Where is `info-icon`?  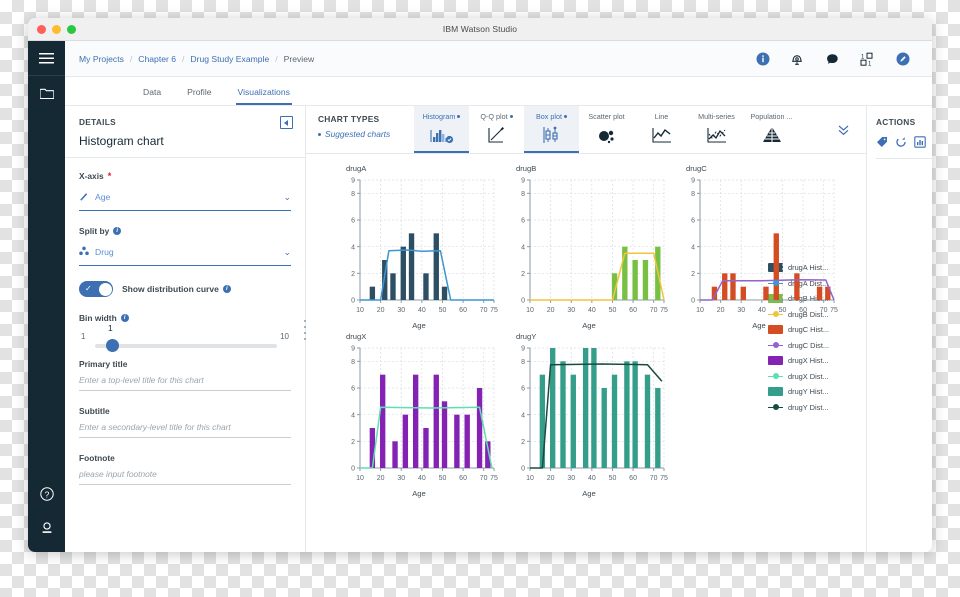
info-icon is located at coordinates (763, 59).